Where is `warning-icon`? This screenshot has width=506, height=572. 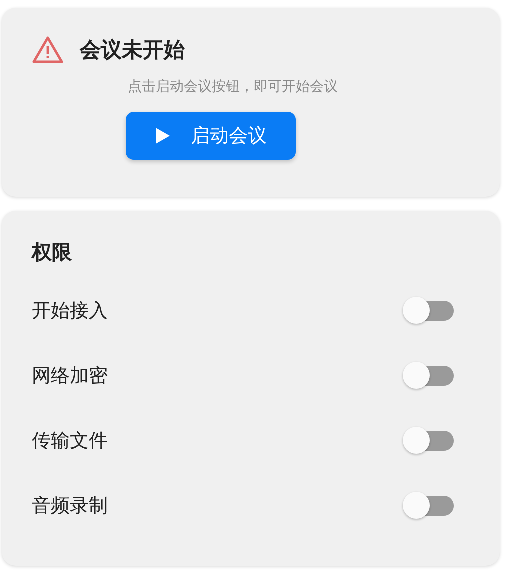
warning-icon is located at coordinates (48, 50).